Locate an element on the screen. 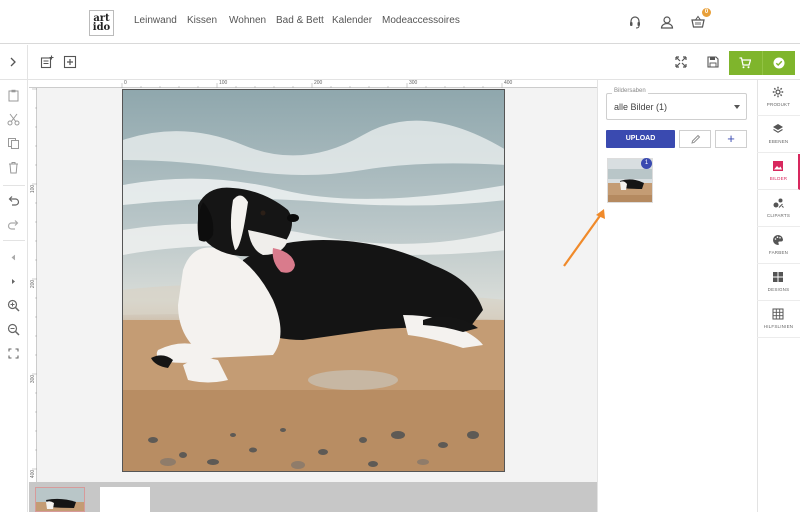  copy-icon is located at coordinates (13, 143).